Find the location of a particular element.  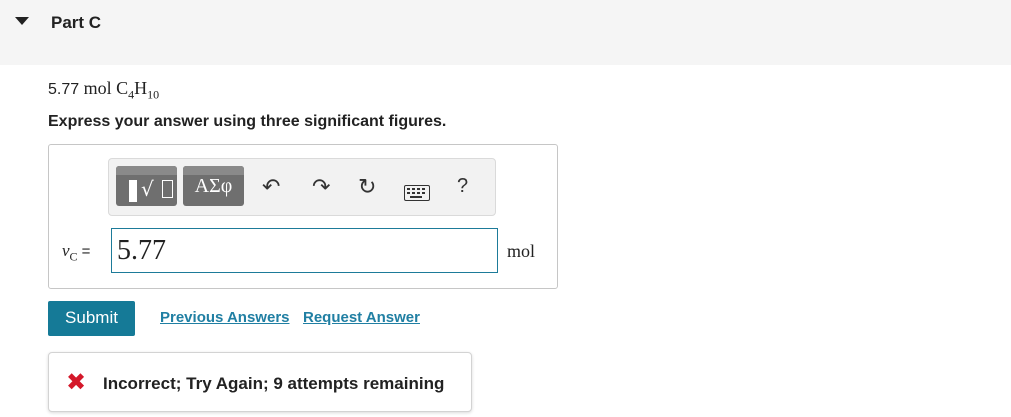

answer-units: mol is located at coordinates (521, 251).